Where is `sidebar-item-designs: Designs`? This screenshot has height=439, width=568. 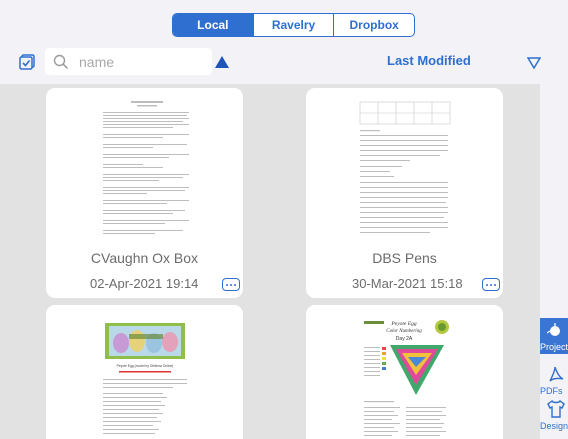 sidebar-item-designs: Designs is located at coordinates (554, 418).